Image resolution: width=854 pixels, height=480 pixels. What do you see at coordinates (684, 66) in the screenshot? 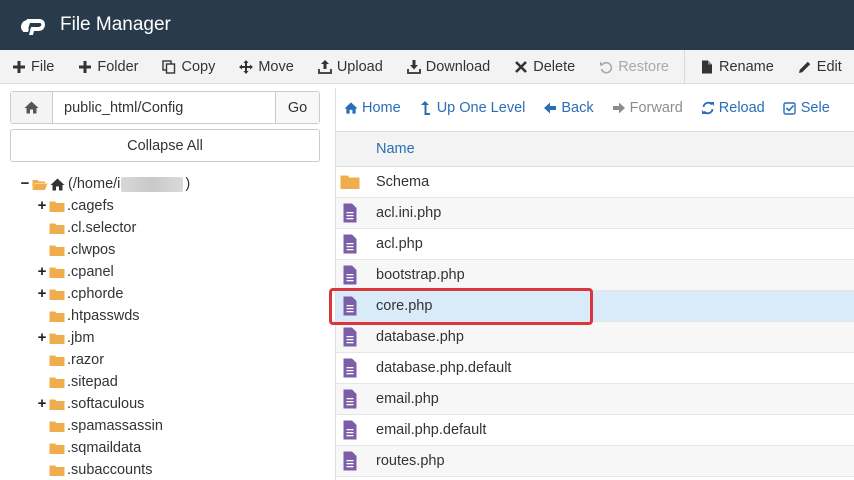
I see `toolbar-divider` at bounding box center [684, 66].